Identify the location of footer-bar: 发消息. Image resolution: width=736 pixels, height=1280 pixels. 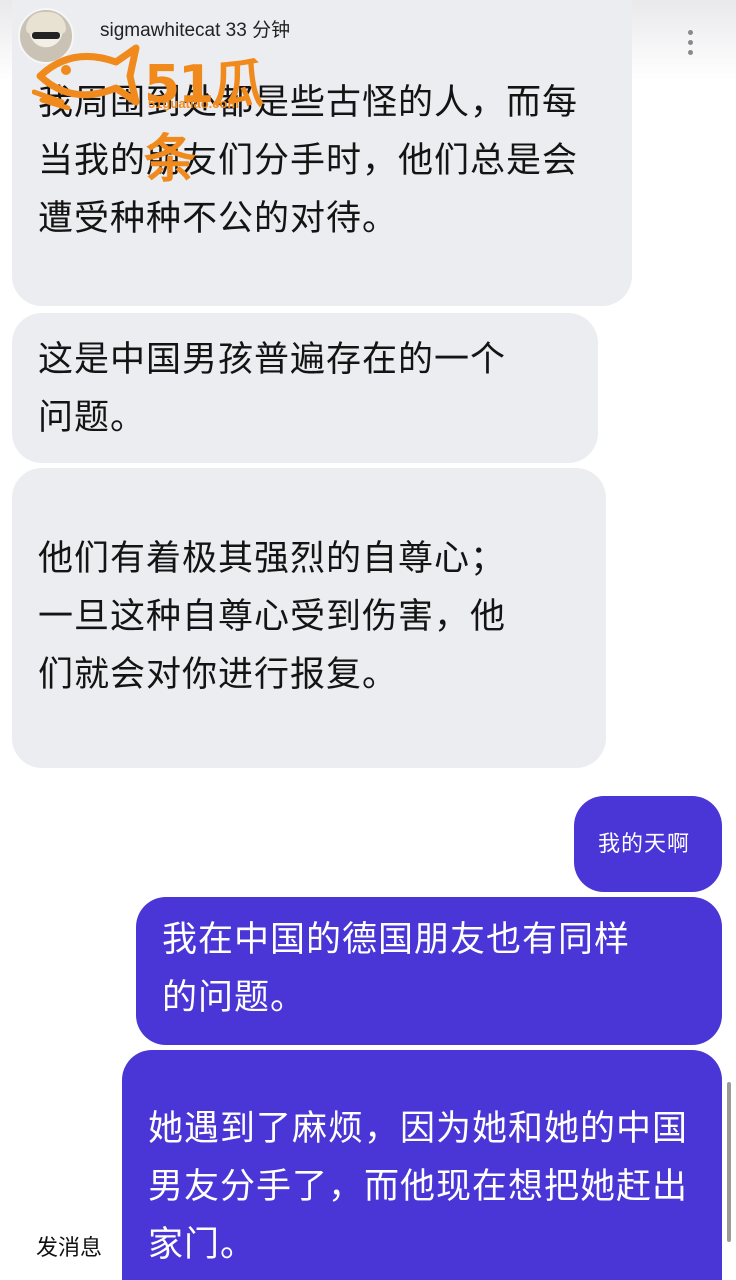
(70, 1238).